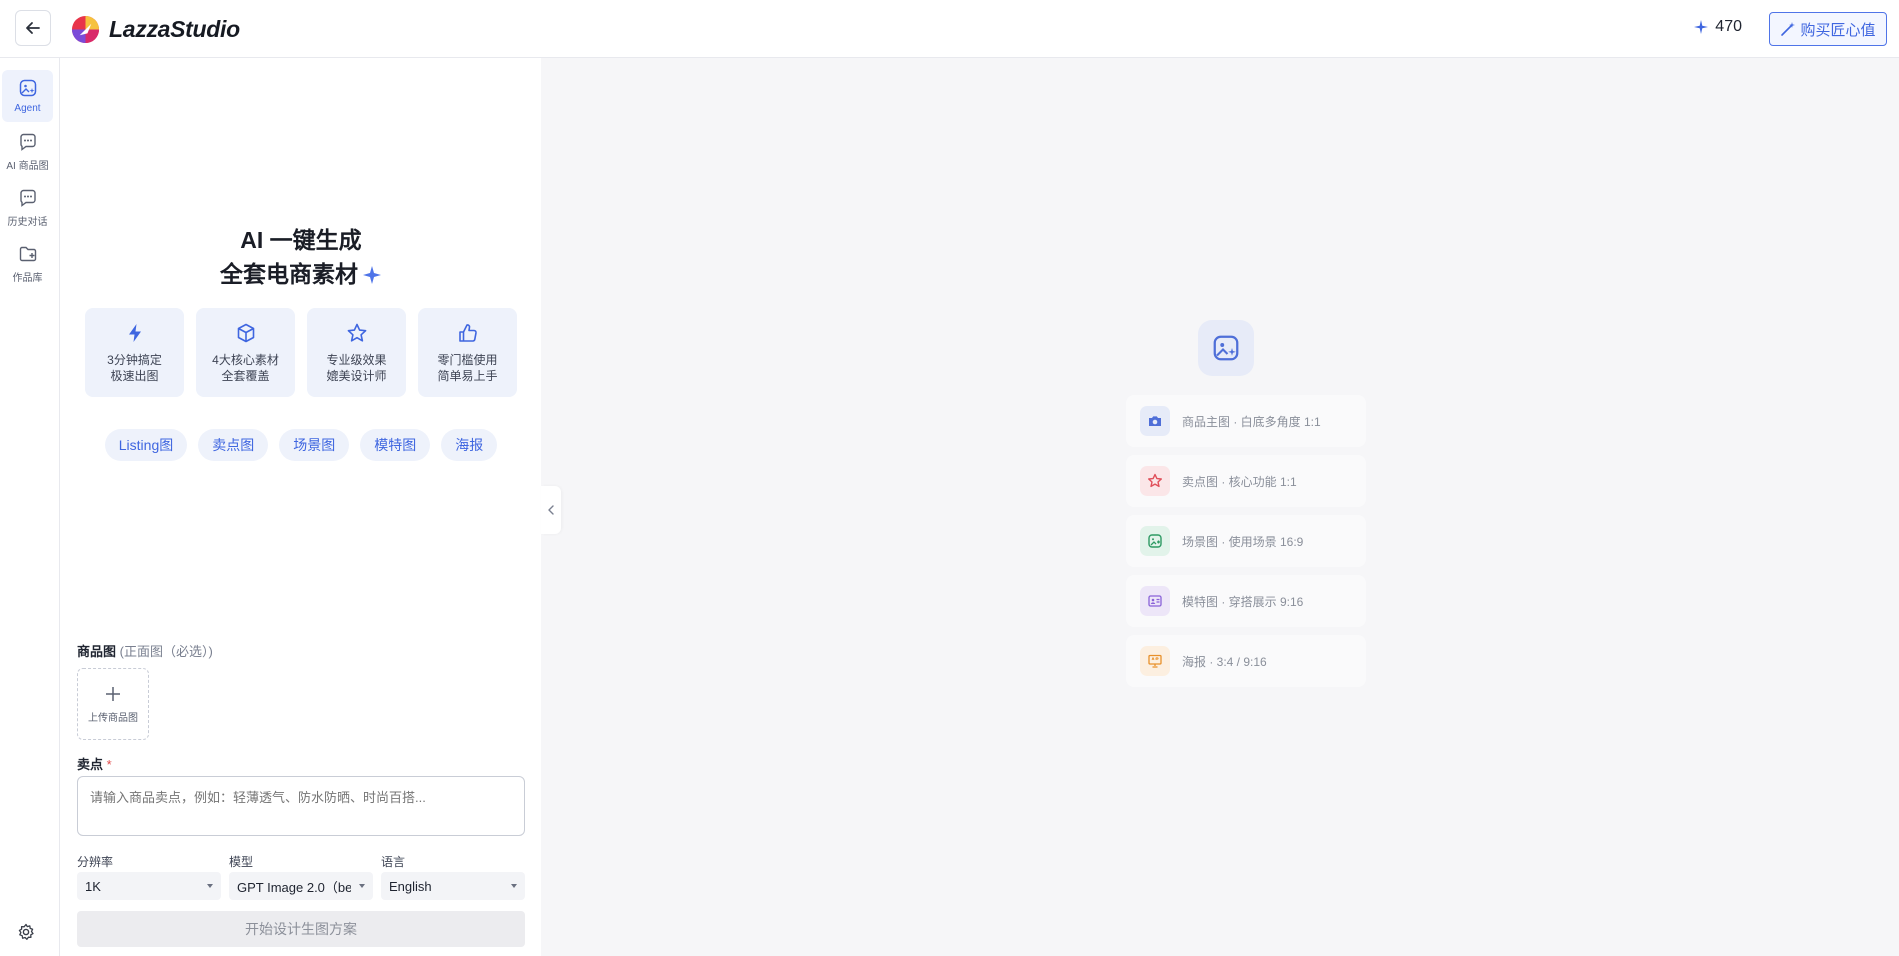 The height and width of the screenshot is (956, 1899). Describe the element at coordinates (30, 507) in the screenshot. I see `left-rail: Agent AI 商品图 历史对话 作品库` at that location.